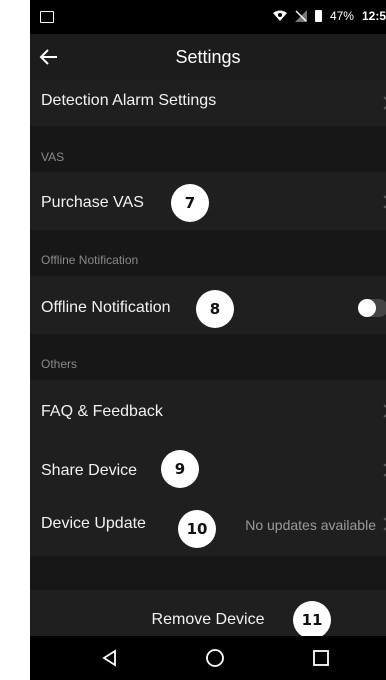 The image size is (386, 680). I want to click on row-label: Device Update, so click(93, 523).